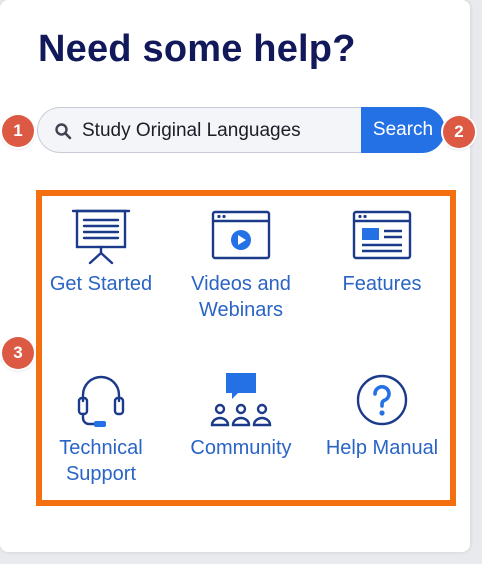 The width and height of the screenshot is (482, 564). I want to click on search-button: Search, so click(403, 130).